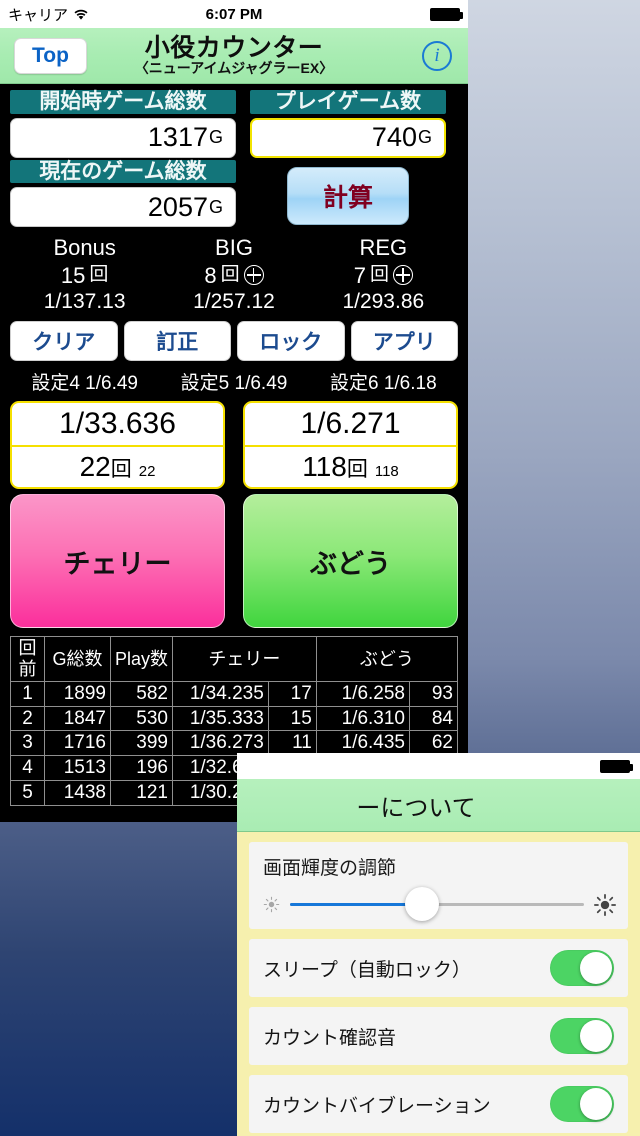 The width and height of the screenshot is (640, 1136). I want to click on start-games-label: 開始時ゲーム総数, so click(123, 102).